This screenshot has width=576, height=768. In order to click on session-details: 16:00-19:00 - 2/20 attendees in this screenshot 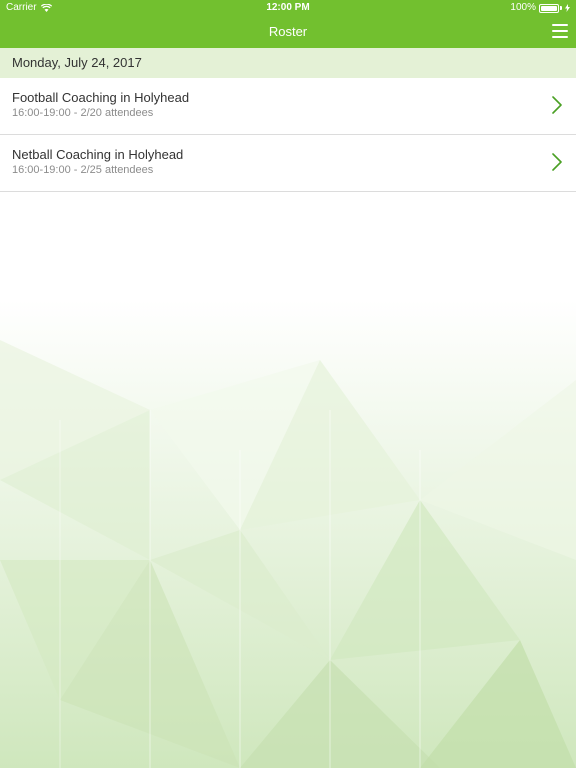, I will do `click(83, 113)`.